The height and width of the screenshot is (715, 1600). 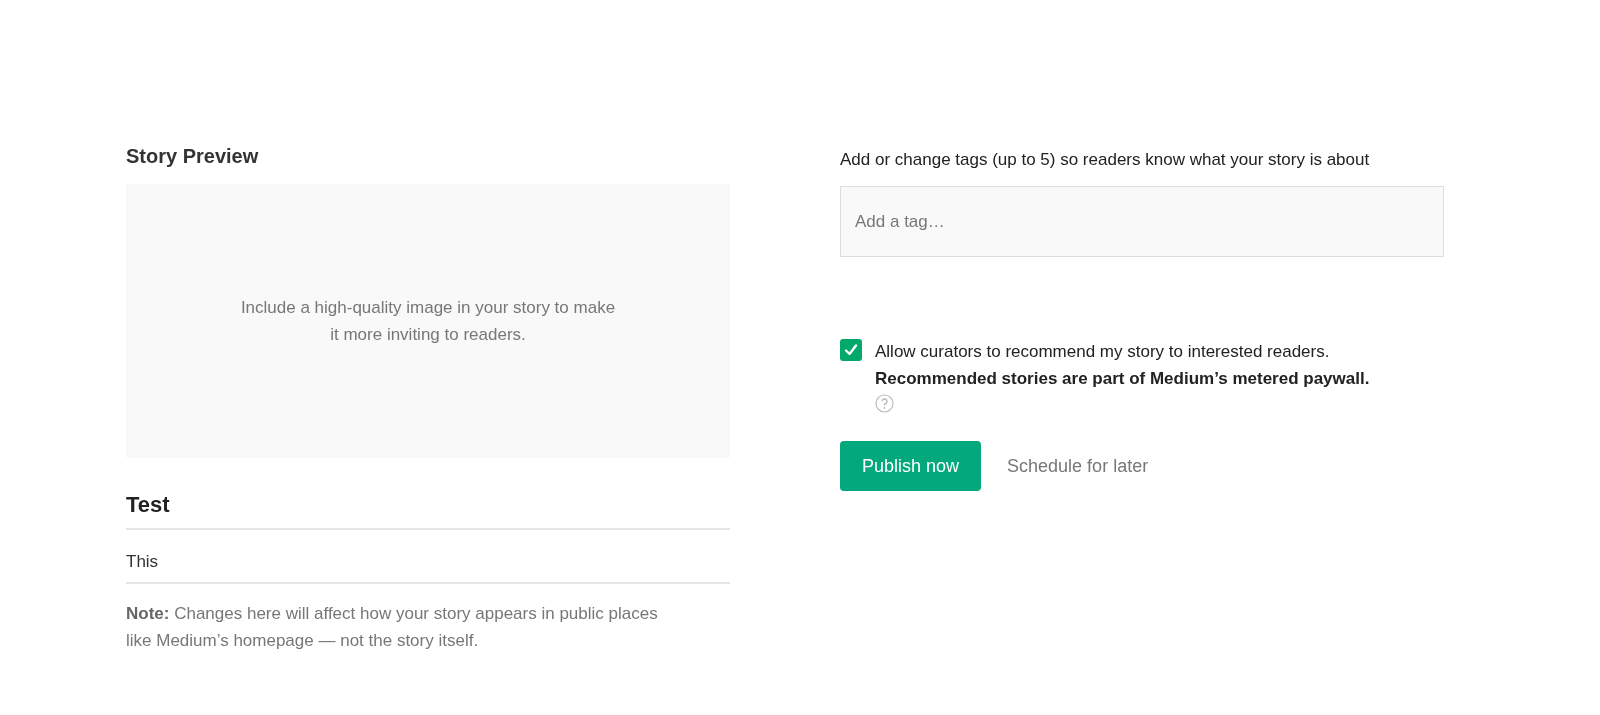 I want to click on check-icon, so click(x=851, y=350).